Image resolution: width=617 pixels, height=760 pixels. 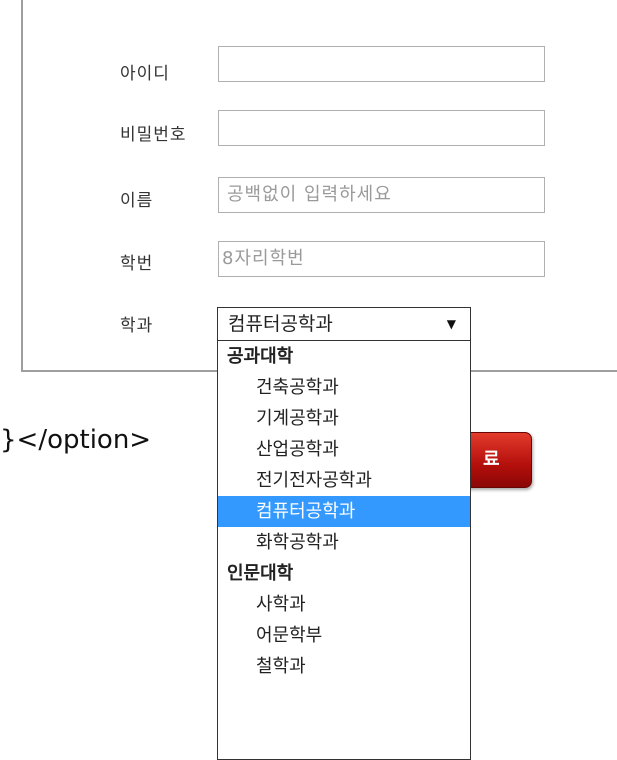 What do you see at coordinates (344, 666) in the screenshot?
I see `dropdown-option: 철학과` at bounding box center [344, 666].